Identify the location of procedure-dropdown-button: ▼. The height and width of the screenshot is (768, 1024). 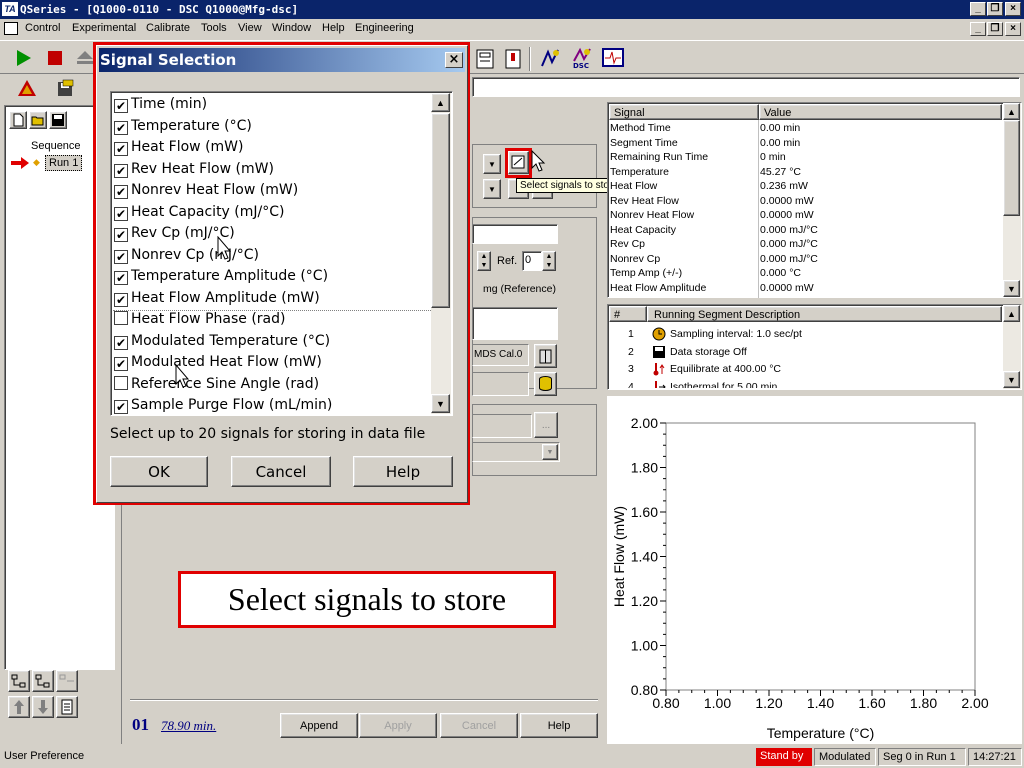
(492, 189).